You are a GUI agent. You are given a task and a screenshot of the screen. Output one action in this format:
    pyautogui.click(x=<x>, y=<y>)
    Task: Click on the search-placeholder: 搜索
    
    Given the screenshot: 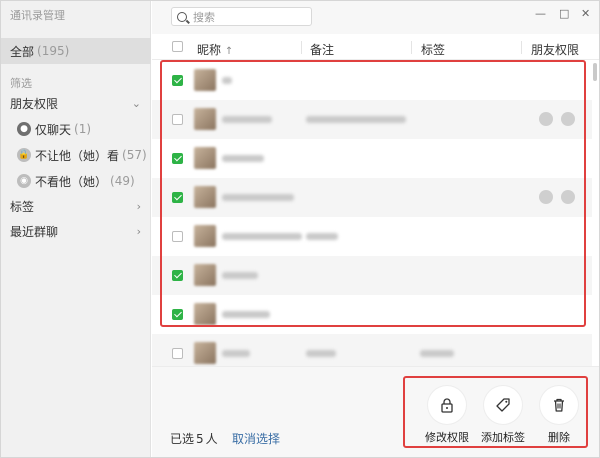 What is the action you would take?
    pyautogui.click(x=204, y=17)
    